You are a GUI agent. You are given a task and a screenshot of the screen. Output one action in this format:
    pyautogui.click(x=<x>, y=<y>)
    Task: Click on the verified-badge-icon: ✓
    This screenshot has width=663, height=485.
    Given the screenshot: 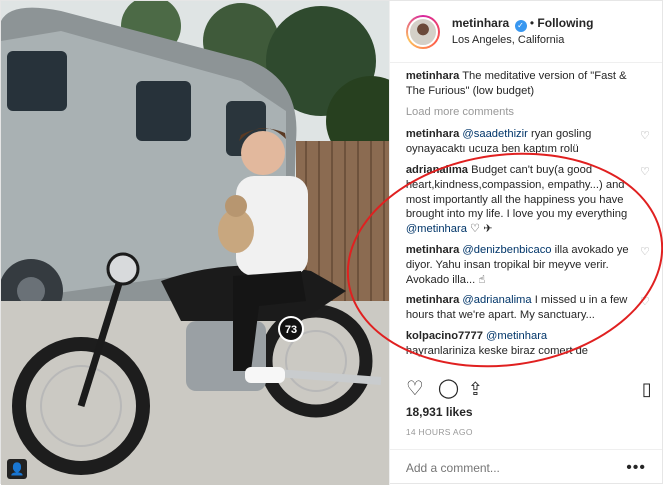 What is the action you would take?
    pyautogui.click(x=520, y=26)
    